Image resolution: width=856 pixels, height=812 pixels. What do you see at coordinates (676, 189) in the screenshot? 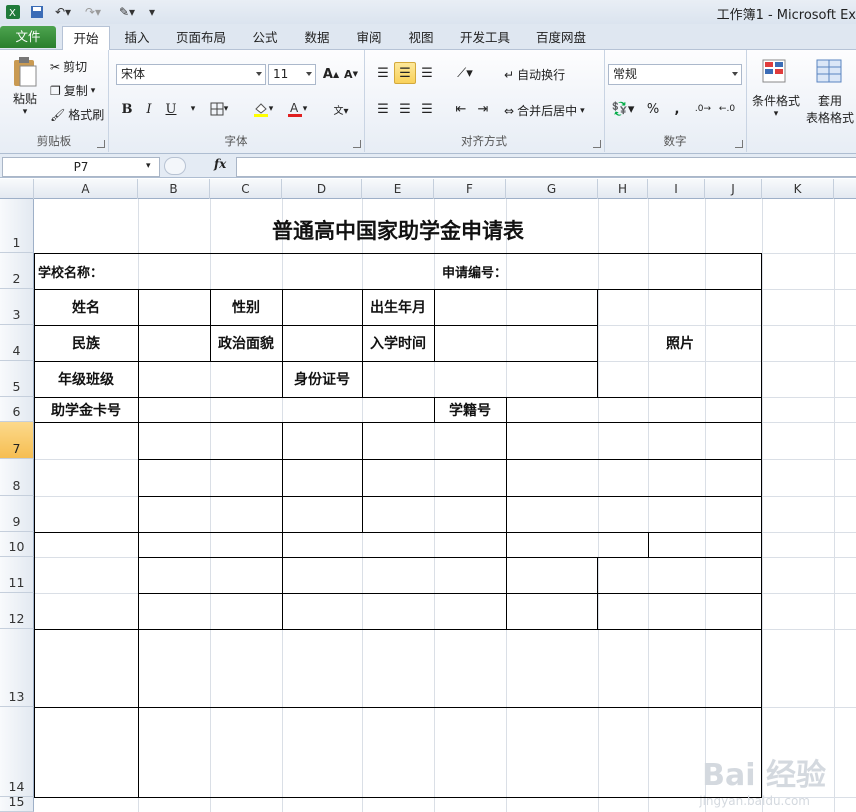
I see `column-header-i: I` at bounding box center [676, 189].